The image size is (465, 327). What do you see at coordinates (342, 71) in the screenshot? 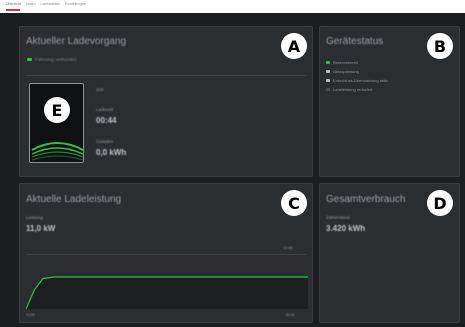
I see `status-item: Netzspannung` at bounding box center [342, 71].